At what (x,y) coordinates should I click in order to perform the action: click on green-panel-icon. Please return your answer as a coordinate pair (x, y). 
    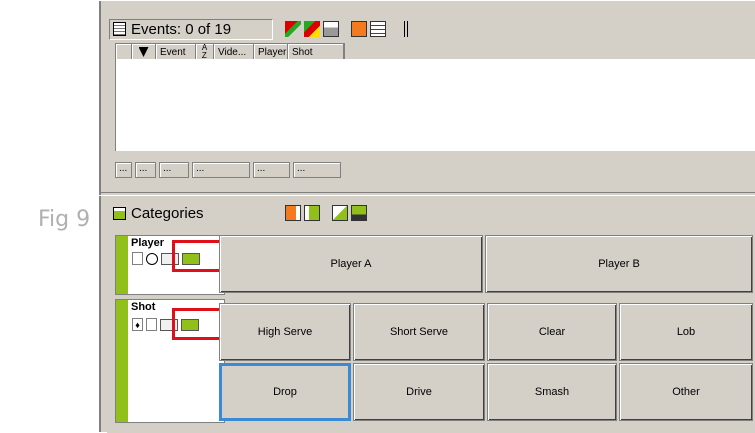
    Looking at the image, I should click on (312, 213).